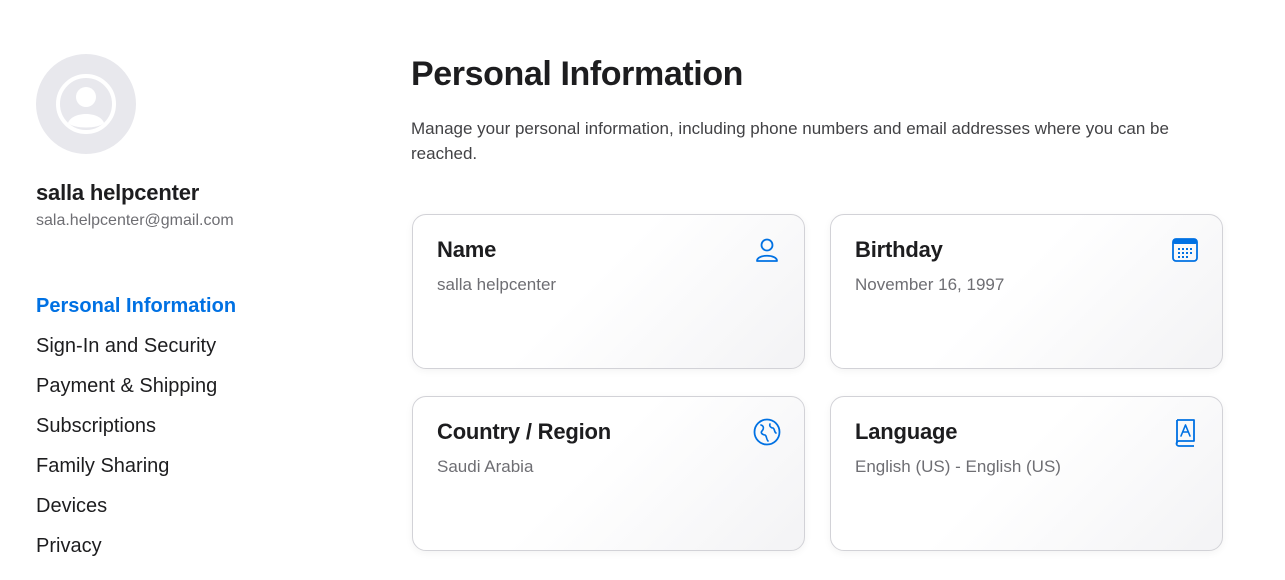 Image resolution: width=1285 pixels, height=580 pixels. What do you see at coordinates (1185, 433) in the screenshot?
I see `book-icon` at bounding box center [1185, 433].